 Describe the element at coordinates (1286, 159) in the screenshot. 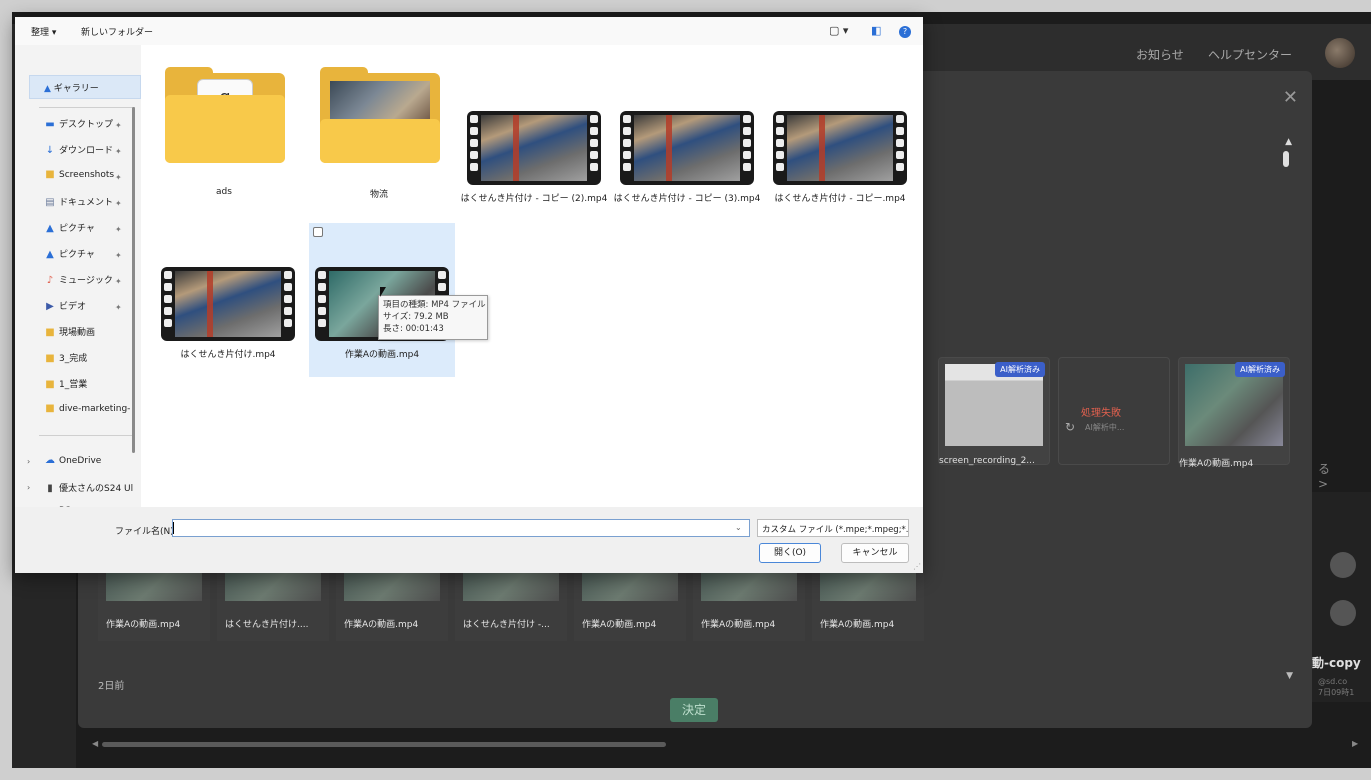

I see `modal-scrollbar` at that location.